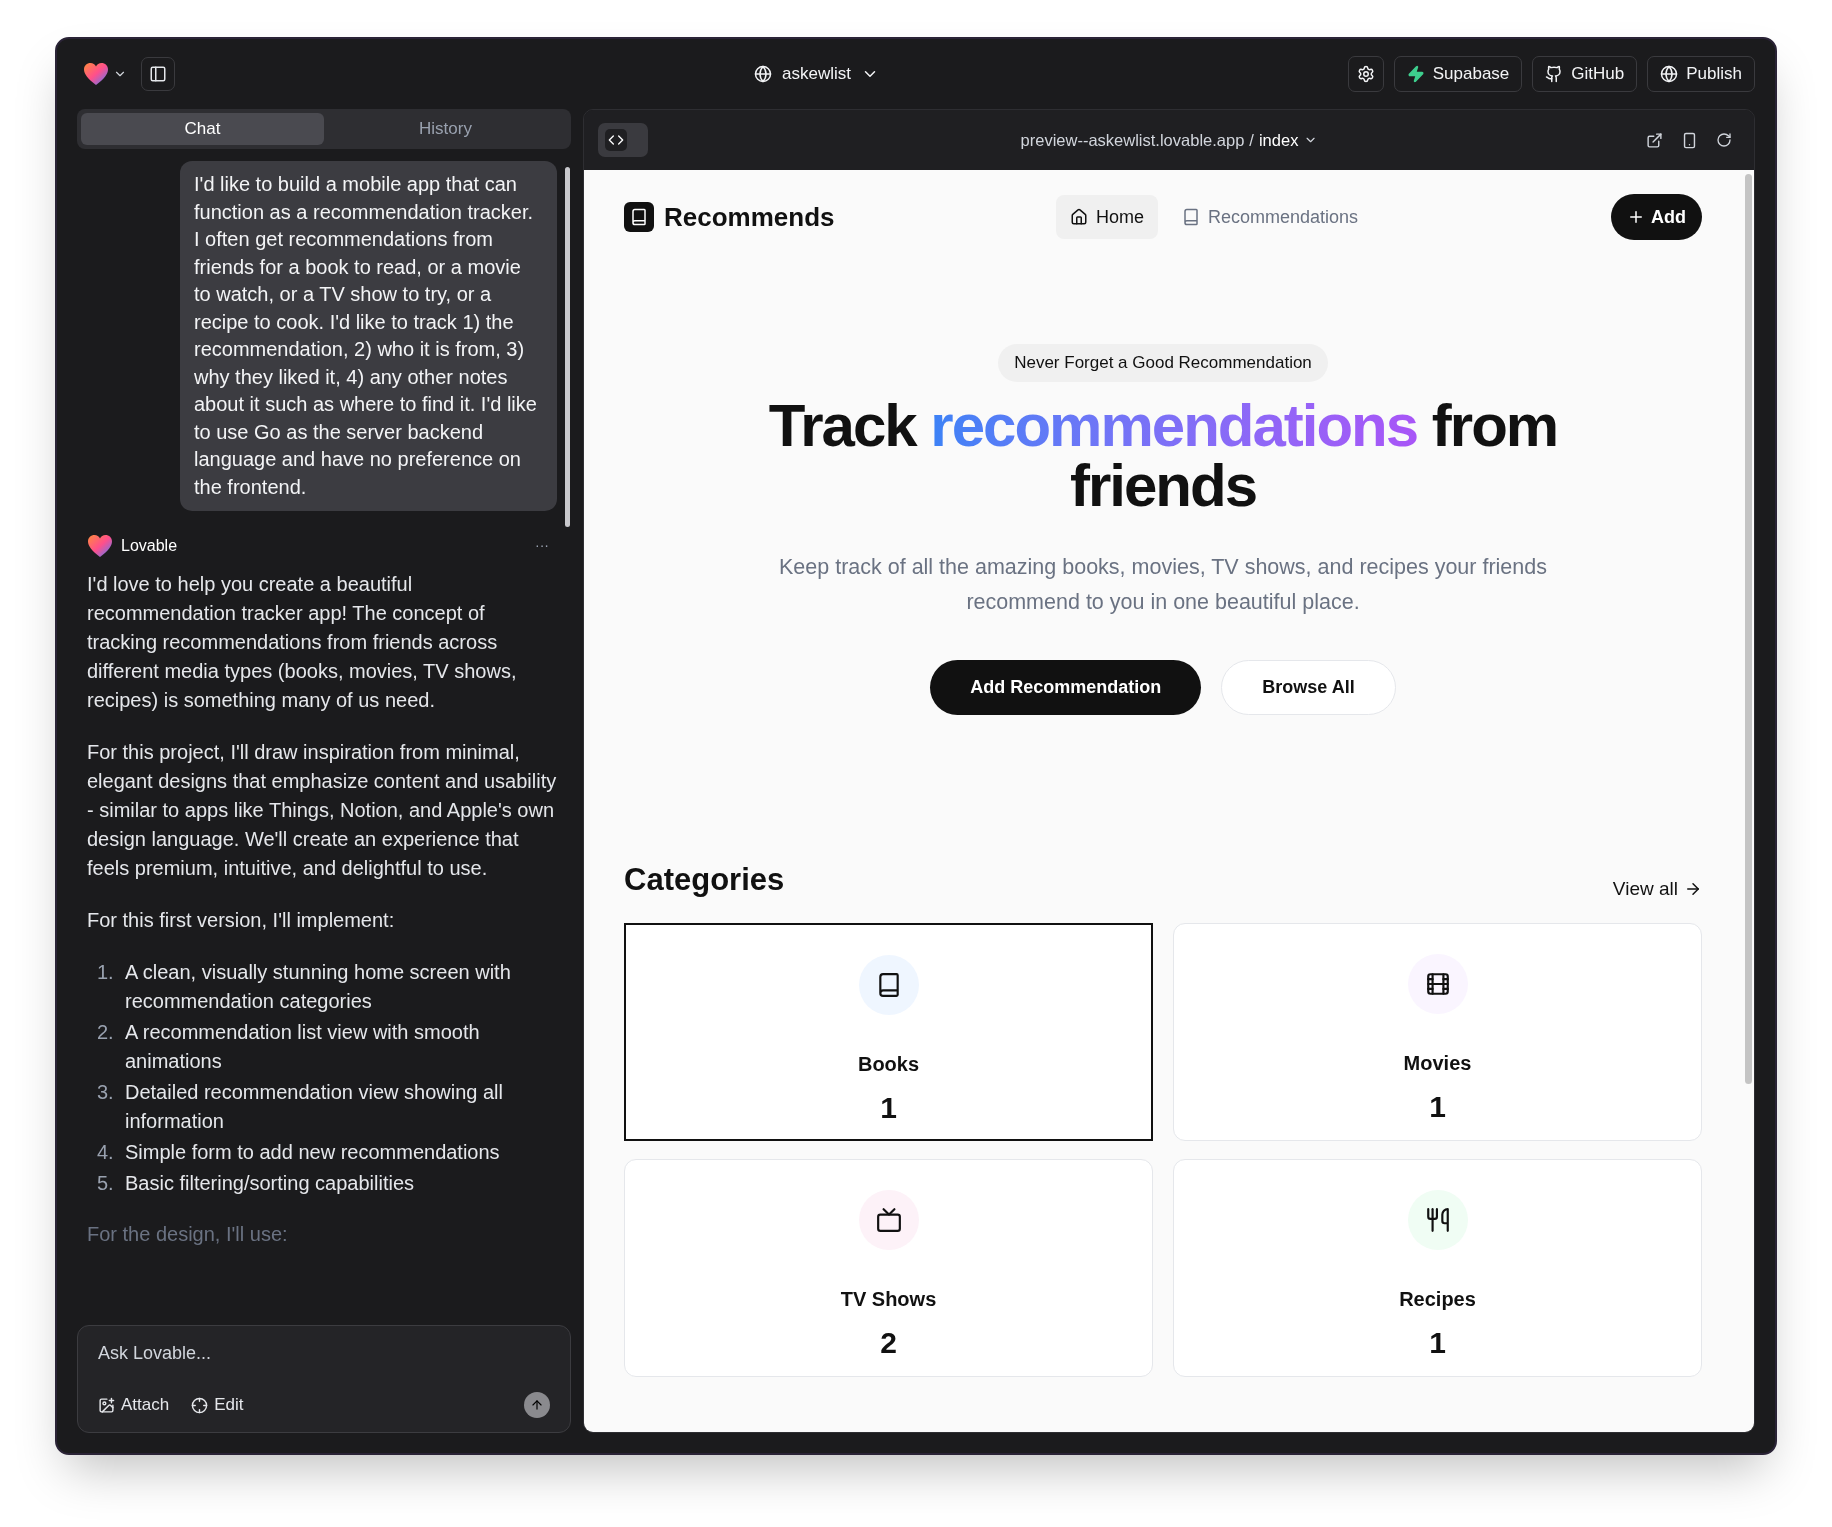  Describe the element at coordinates (149, 546) in the screenshot. I see `assistant-name: Lovable` at that location.